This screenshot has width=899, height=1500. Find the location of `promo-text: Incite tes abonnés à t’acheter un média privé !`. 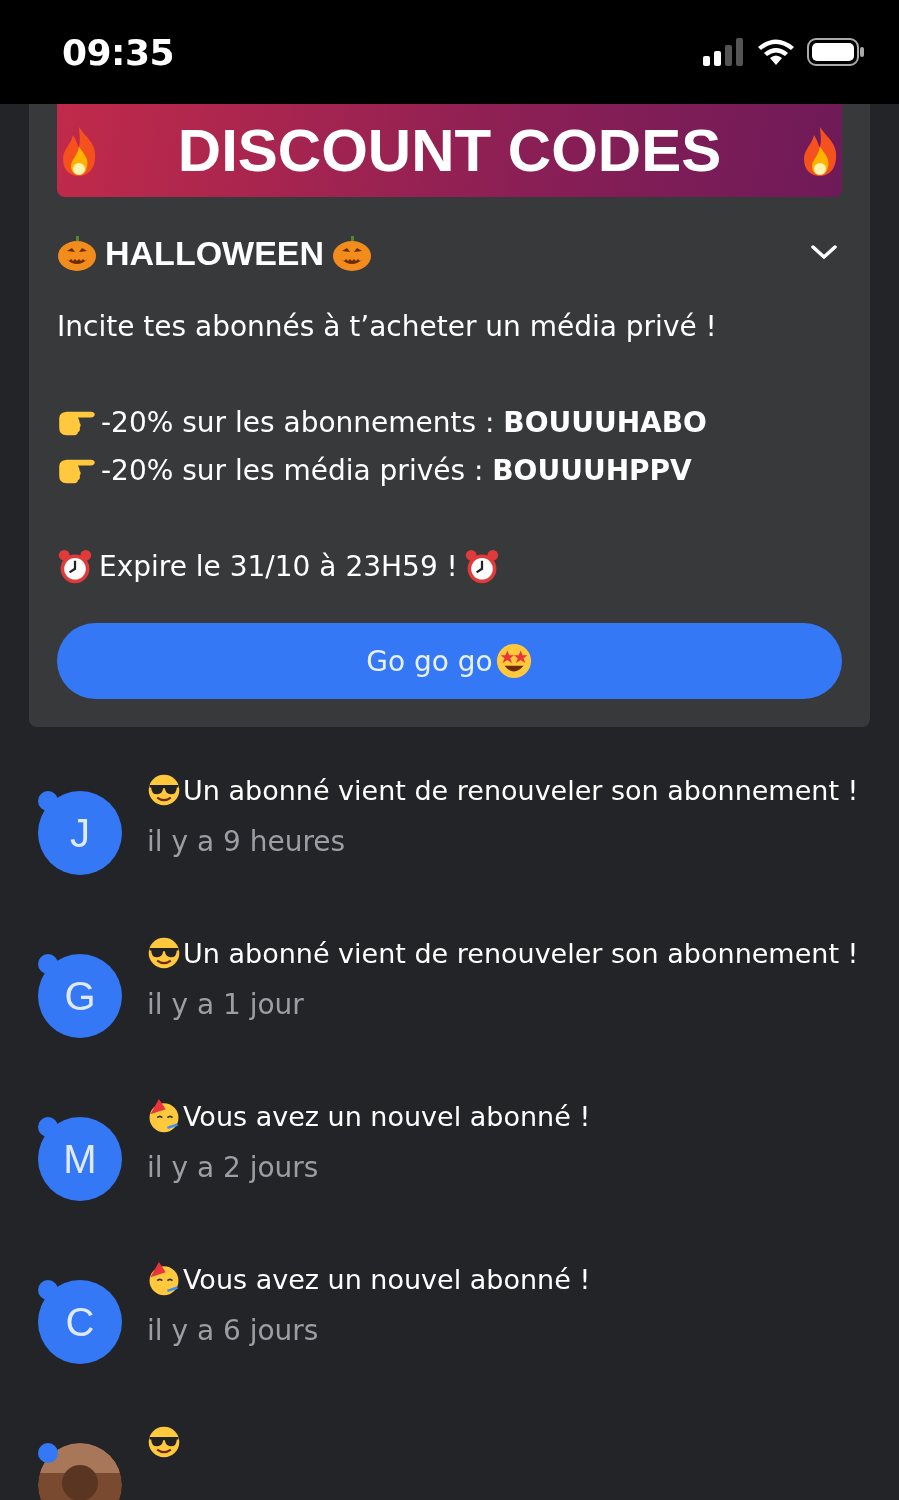

promo-text: Incite tes abonnés à t’acheter un média privé ! is located at coordinates (387, 327).